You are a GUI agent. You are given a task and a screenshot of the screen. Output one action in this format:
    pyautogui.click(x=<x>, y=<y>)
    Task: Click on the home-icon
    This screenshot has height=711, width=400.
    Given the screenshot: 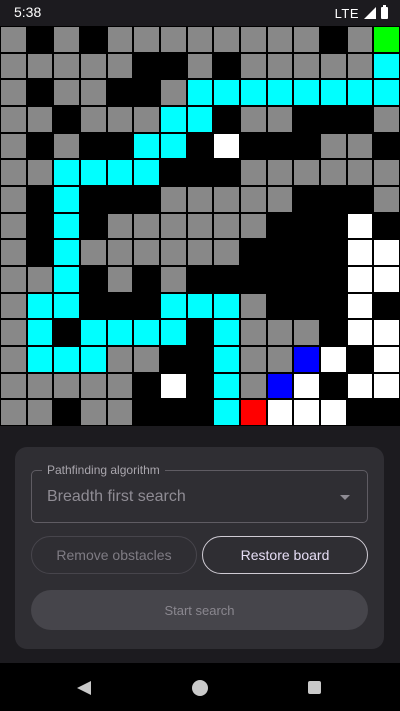 What is the action you would take?
    pyautogui.click(x=200, y=688)
    